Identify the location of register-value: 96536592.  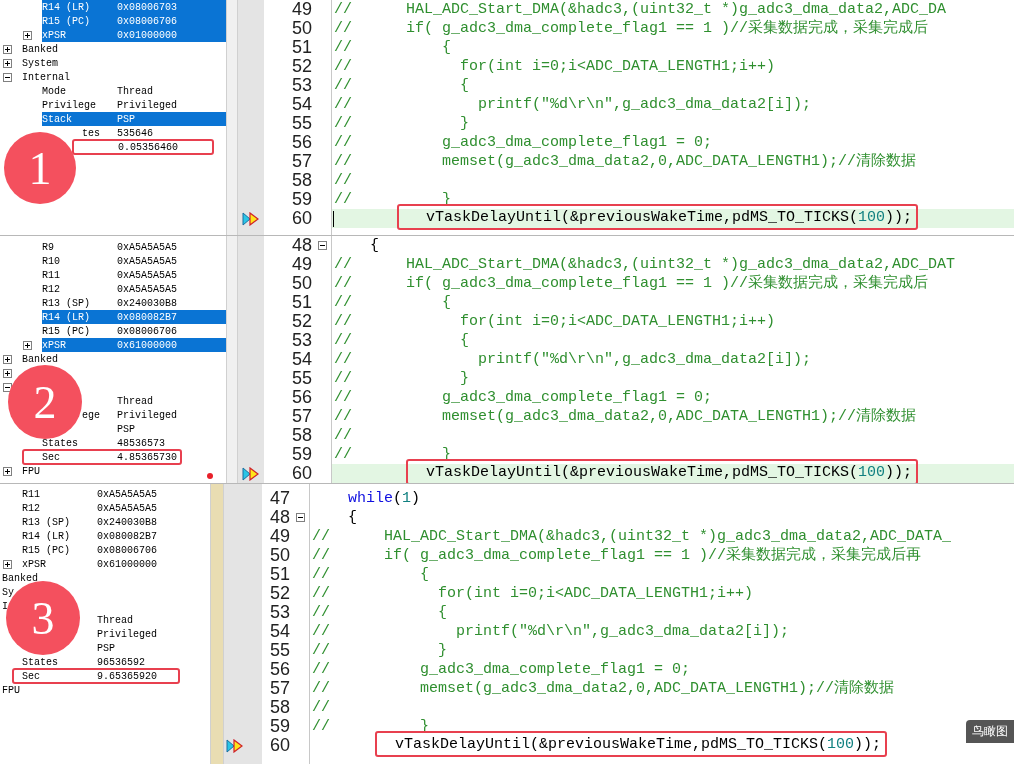
(121, 662).